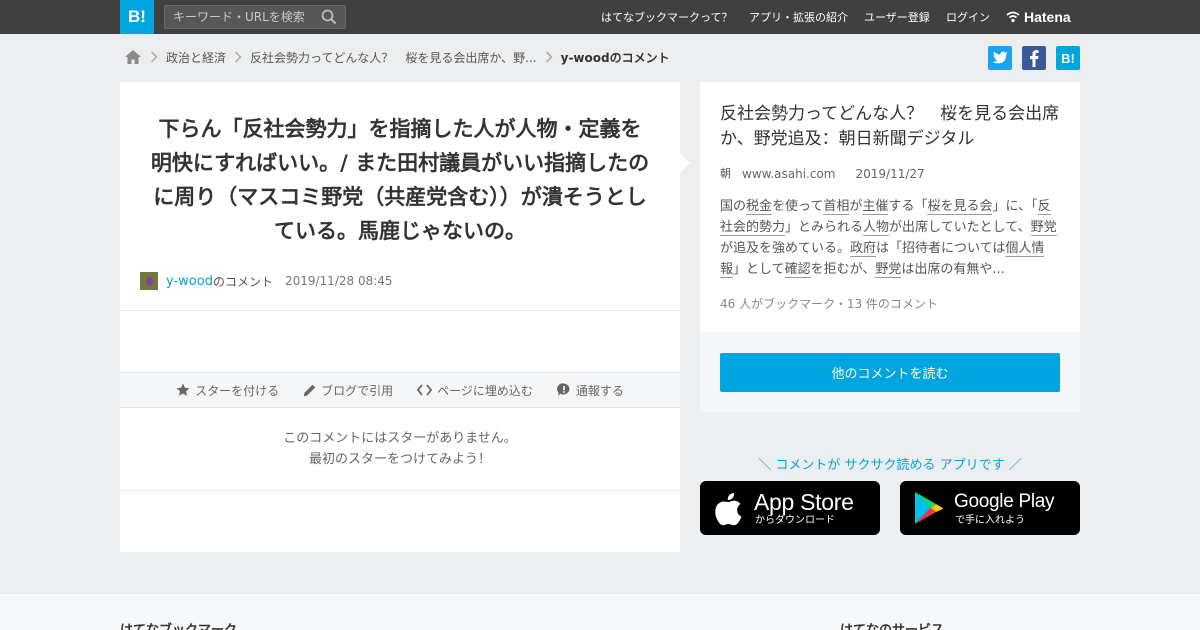  Describe the element at coordinates (890, 174) in the screenshot. I see `entry-date: 2019/11/27` at that location.